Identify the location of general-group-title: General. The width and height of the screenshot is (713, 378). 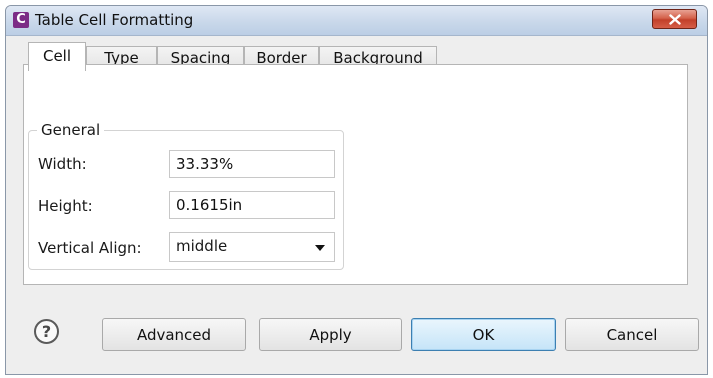
(71, 130).